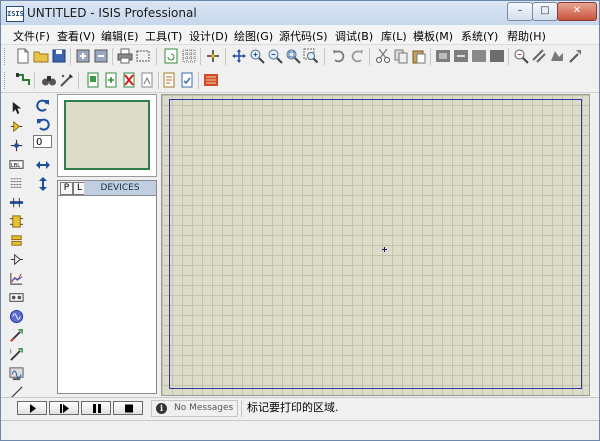 The width and height of the screenshot is (600, 441). I want to click on status-message: 标记要打印的区域., so click(416, 408).